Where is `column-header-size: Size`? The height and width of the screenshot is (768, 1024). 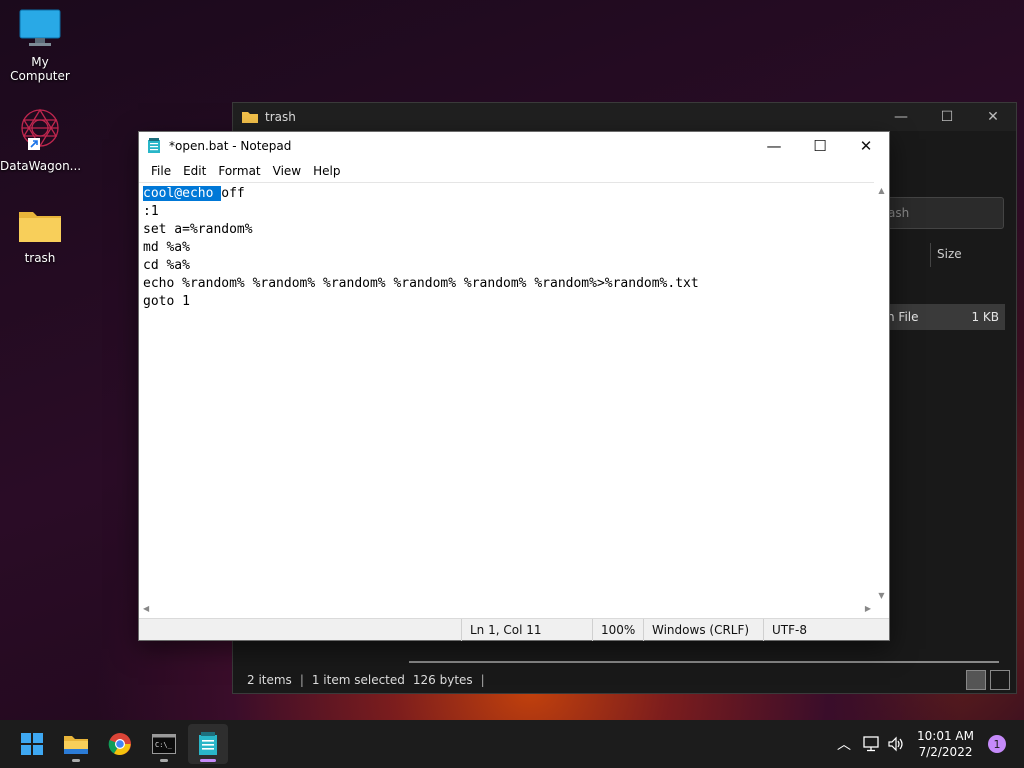 column-header-size: Size is located at coordinates (970, 255).